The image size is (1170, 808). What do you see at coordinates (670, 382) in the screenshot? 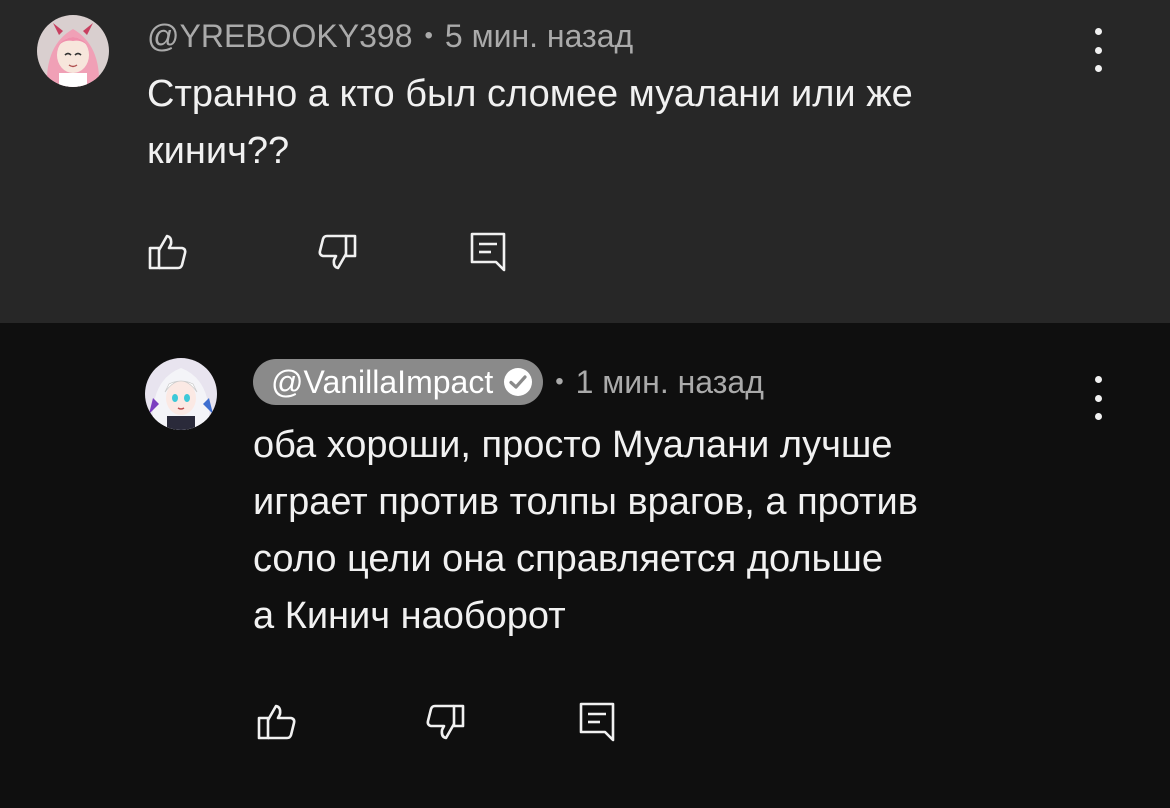
I see `timestamp: 1 мин. назад` at bounding box center [670, 382].